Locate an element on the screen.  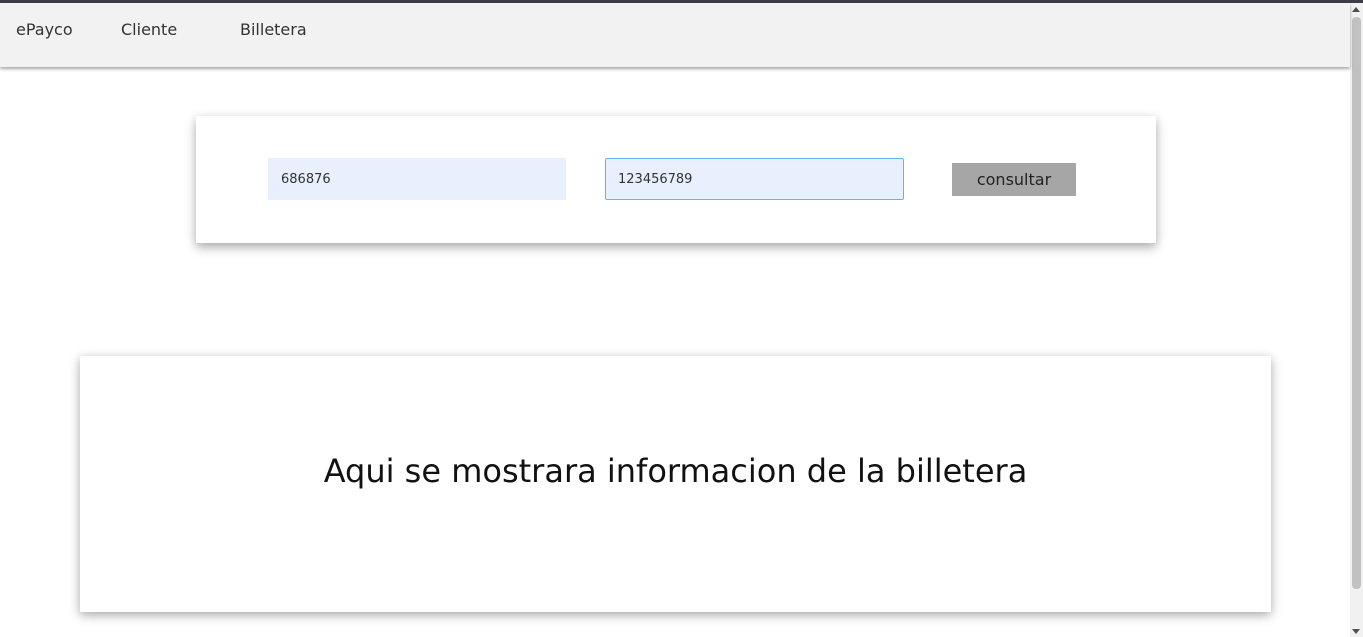
document-input is located at coordinates (417, 179).